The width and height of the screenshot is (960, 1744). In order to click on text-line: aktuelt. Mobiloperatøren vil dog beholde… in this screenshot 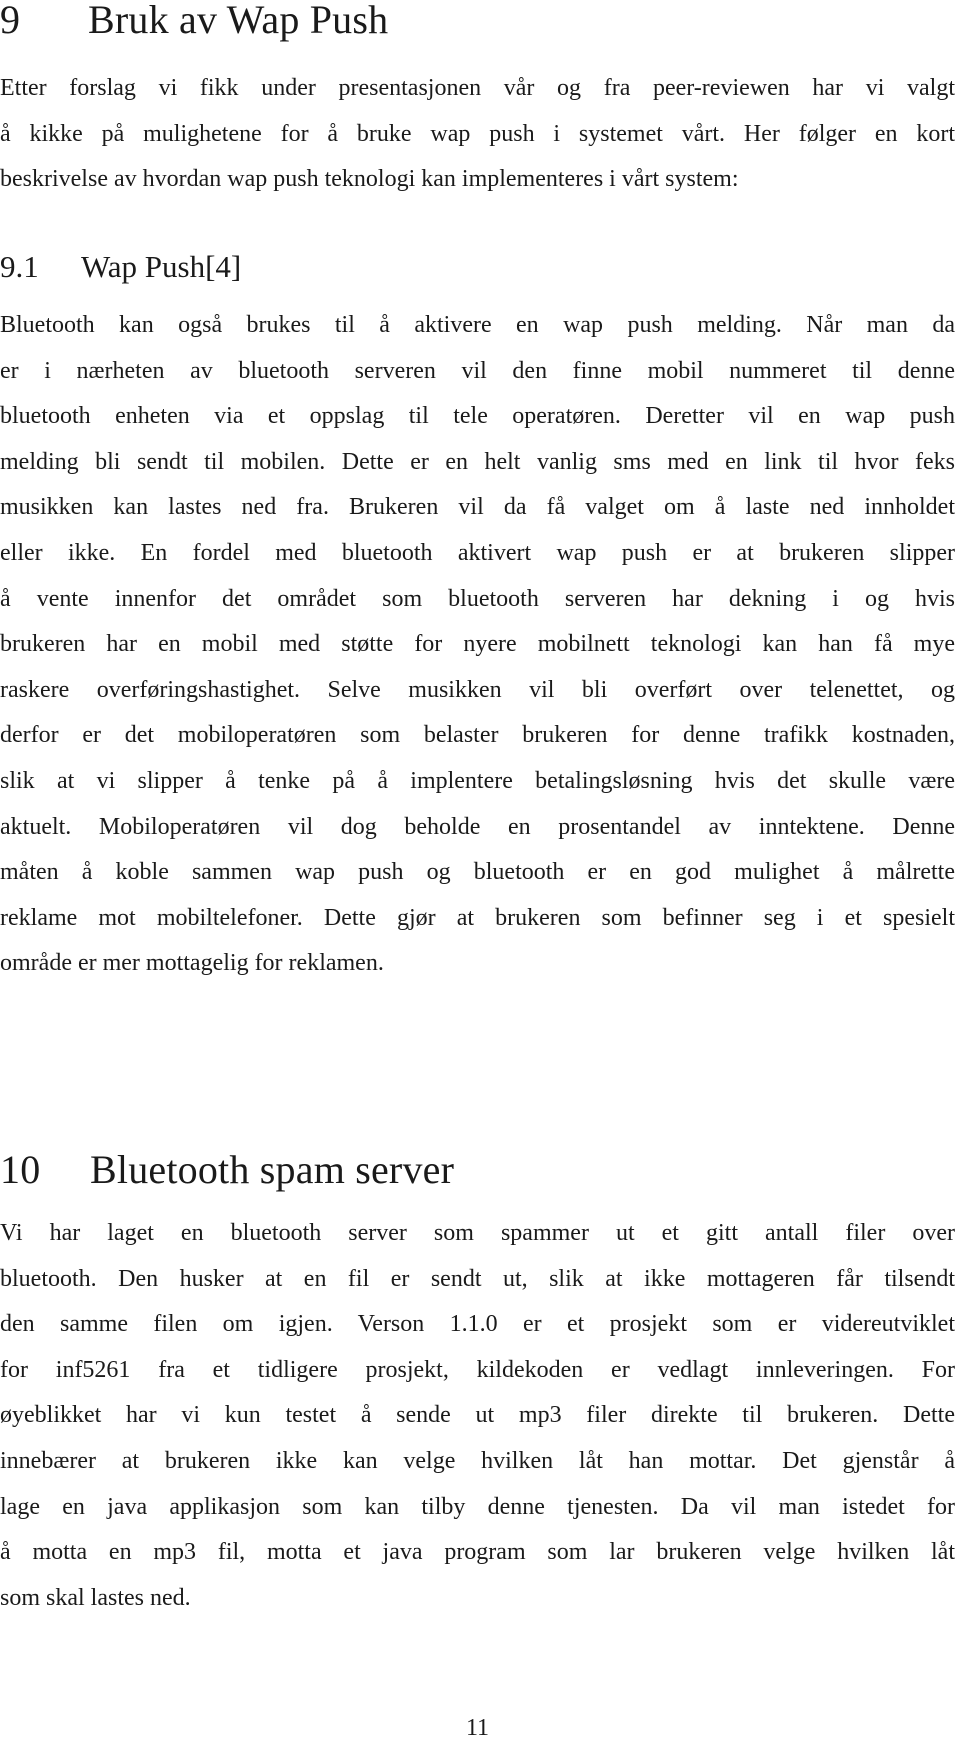, I will do `click(477, 826)`.